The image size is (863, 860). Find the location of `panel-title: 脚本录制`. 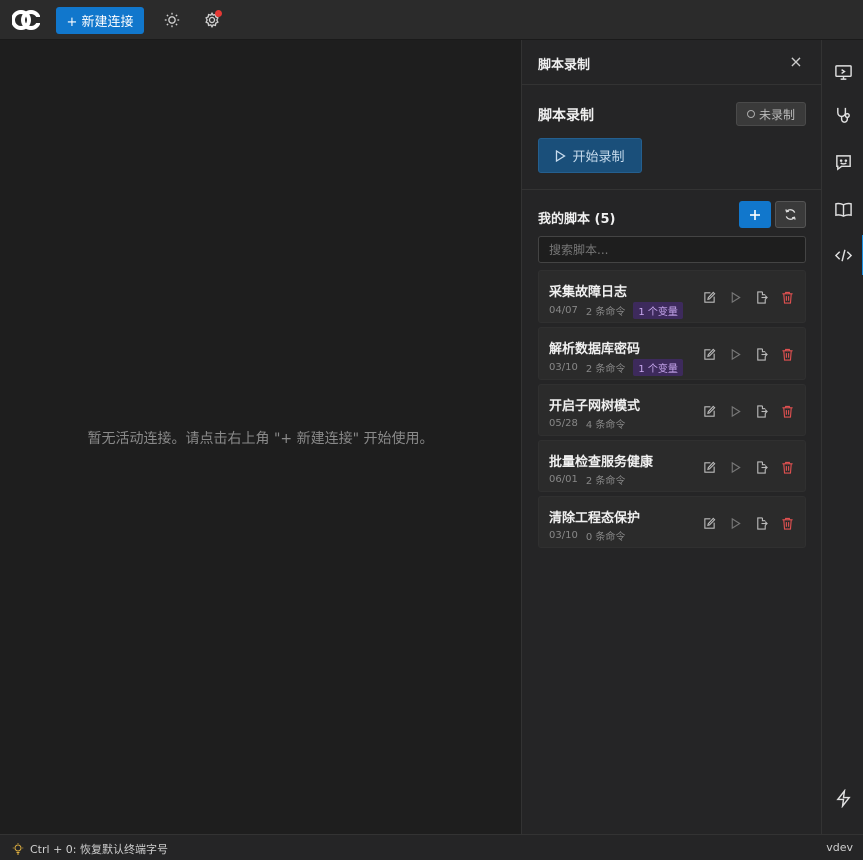

panel-title: 脚本录制 is located at coordinates (564, 65).